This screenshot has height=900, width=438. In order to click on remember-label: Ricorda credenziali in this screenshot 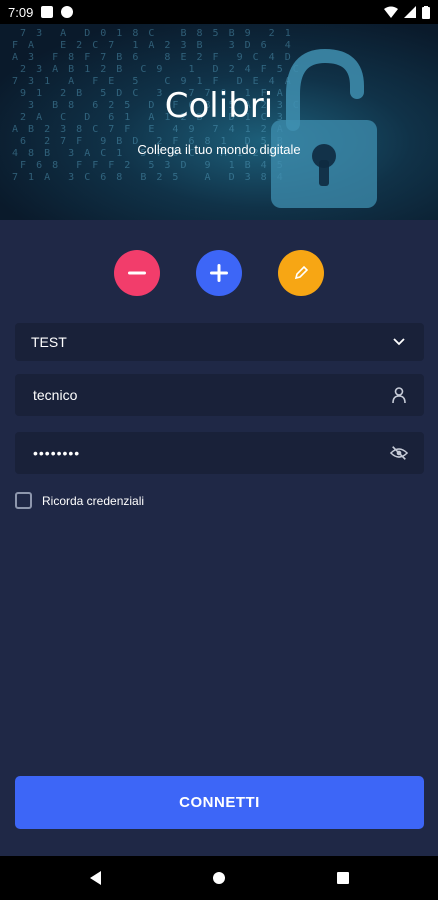, I will do `click(93, 500)`.